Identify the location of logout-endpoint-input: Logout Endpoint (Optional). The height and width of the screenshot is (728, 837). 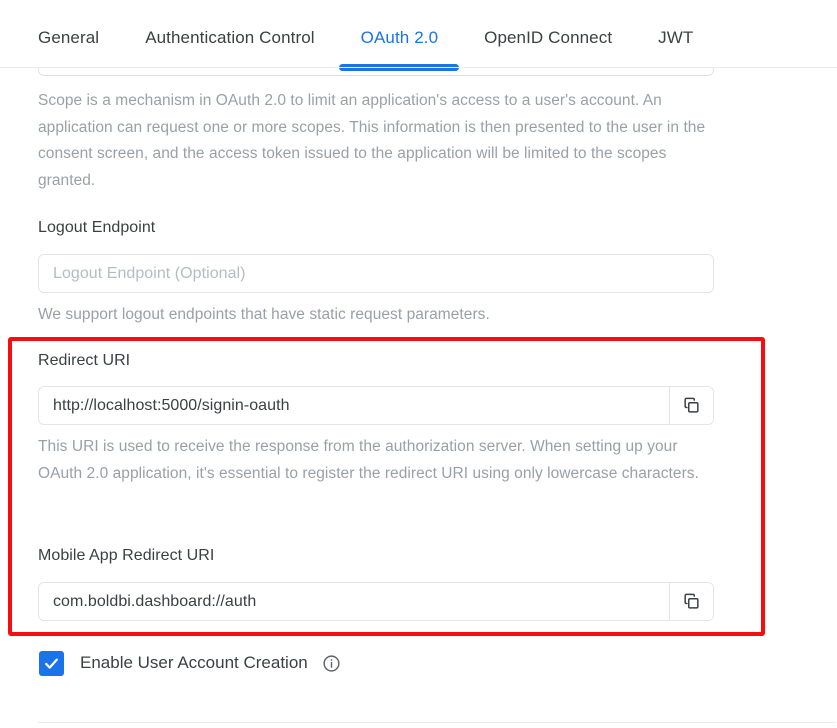
(376, 273).